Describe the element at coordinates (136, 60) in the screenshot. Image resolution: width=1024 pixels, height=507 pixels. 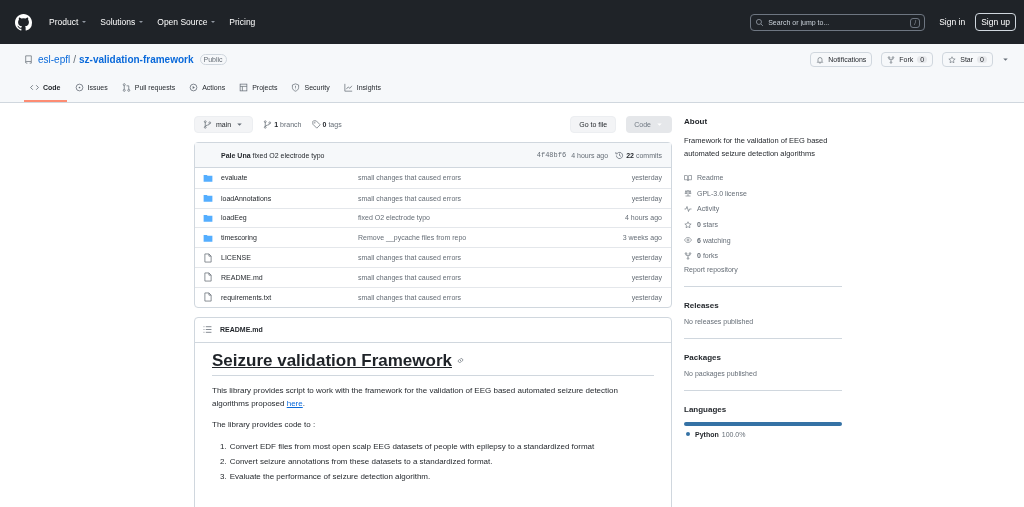
I see `repository-name-link: sz-validation-framework` at that location.